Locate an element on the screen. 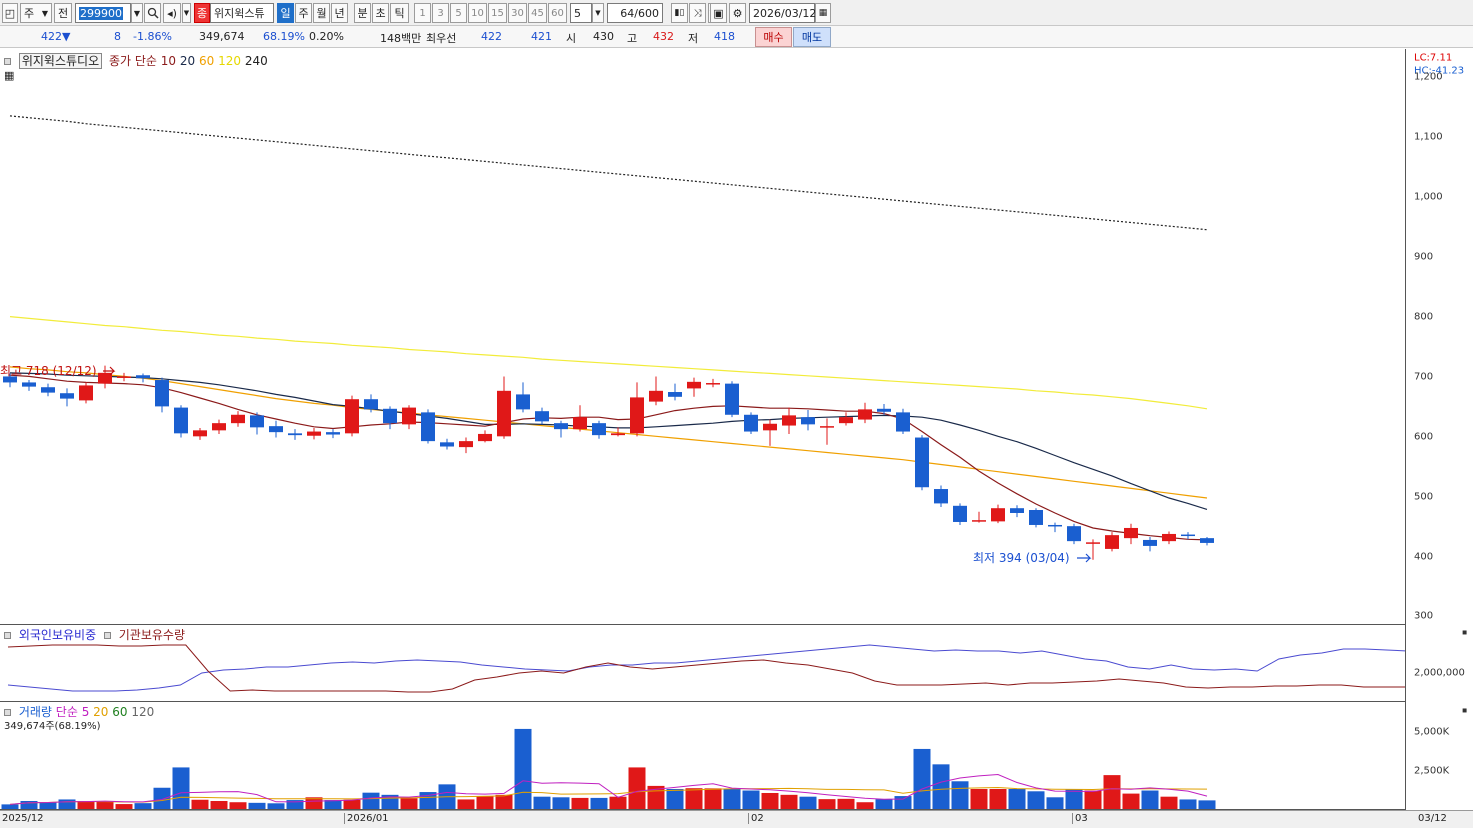  holding-chart is located at coordinates (706, 668).